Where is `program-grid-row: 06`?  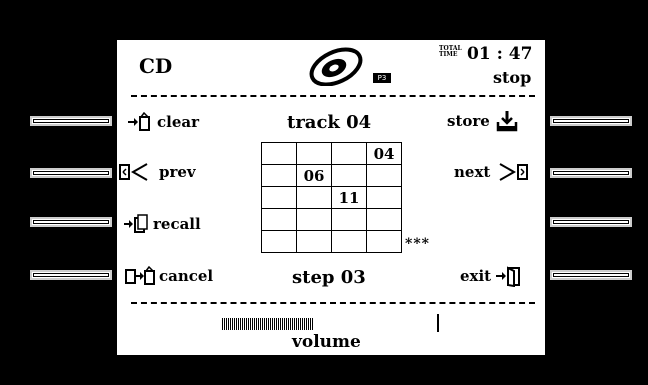
program-grid-row: 06 is located at coordinates (331, 175).